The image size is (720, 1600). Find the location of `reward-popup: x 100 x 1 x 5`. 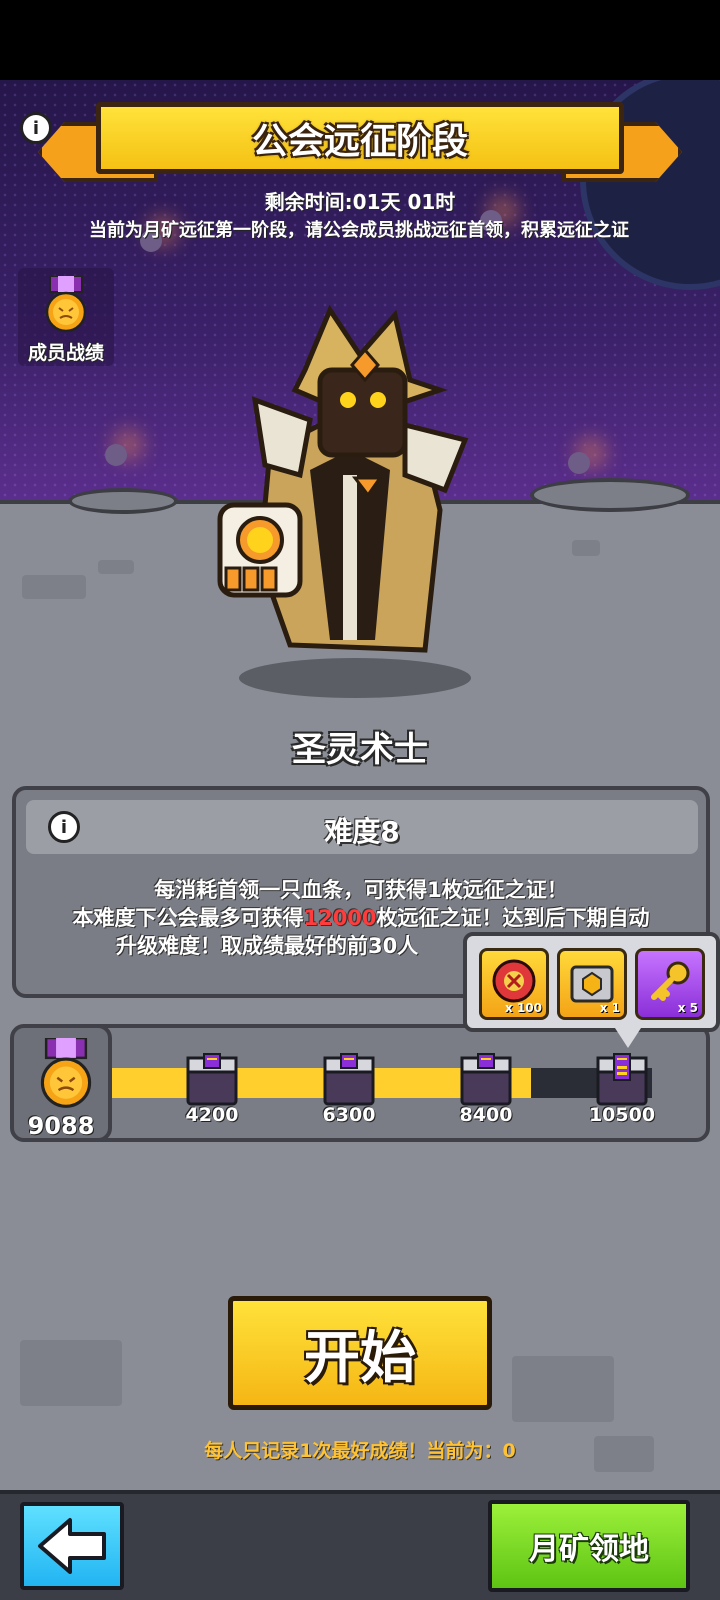

reward-popup: x 100 x 1 x 5 is located at coordinates (591, 982).